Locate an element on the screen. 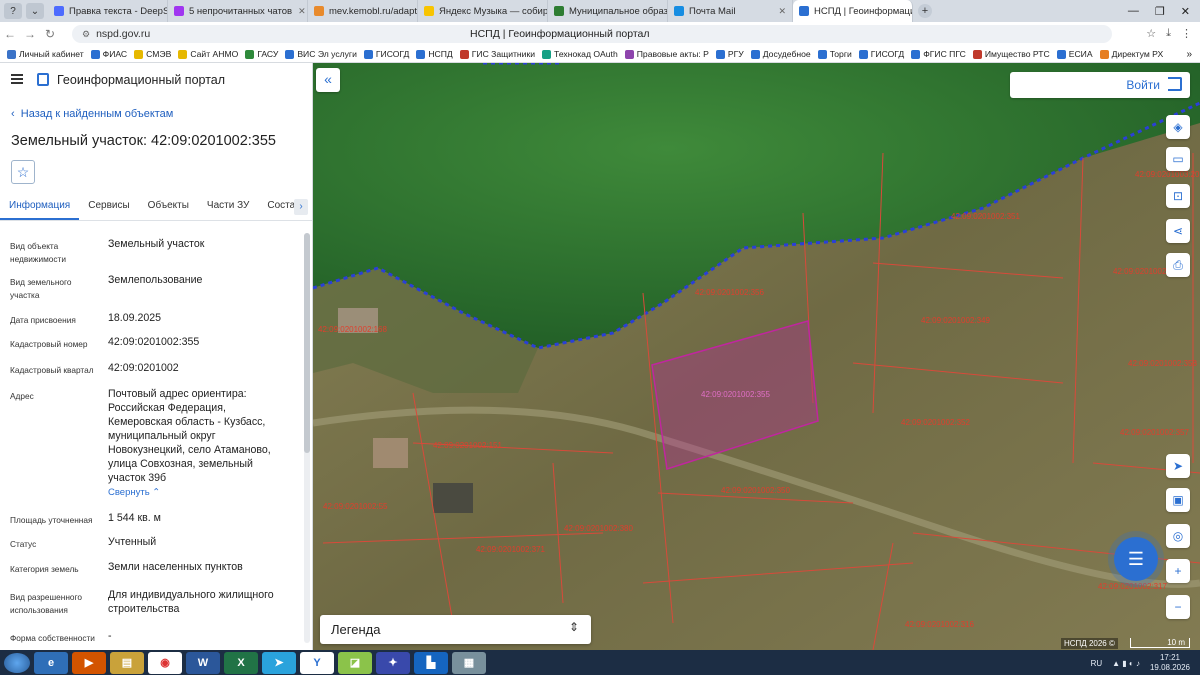 The width and height of the screenshot is (1200, 675). parcel-label: 42:09:0201002:349 is located at coordinates (956, 320).